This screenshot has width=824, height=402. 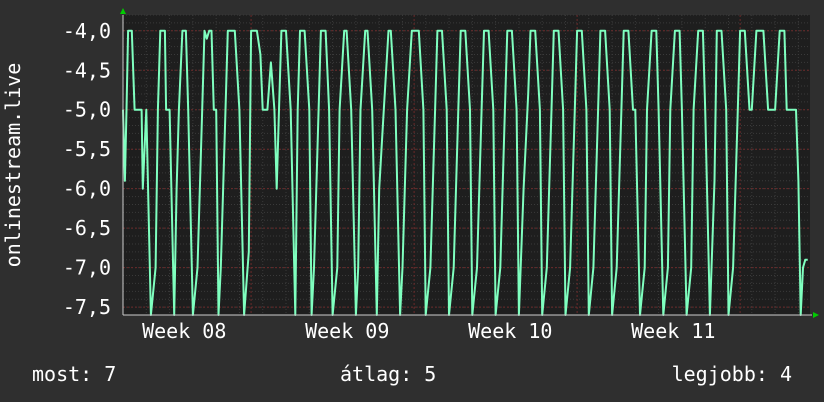 I want to click on stat-current: most: 7, so click(x=74, y=374).